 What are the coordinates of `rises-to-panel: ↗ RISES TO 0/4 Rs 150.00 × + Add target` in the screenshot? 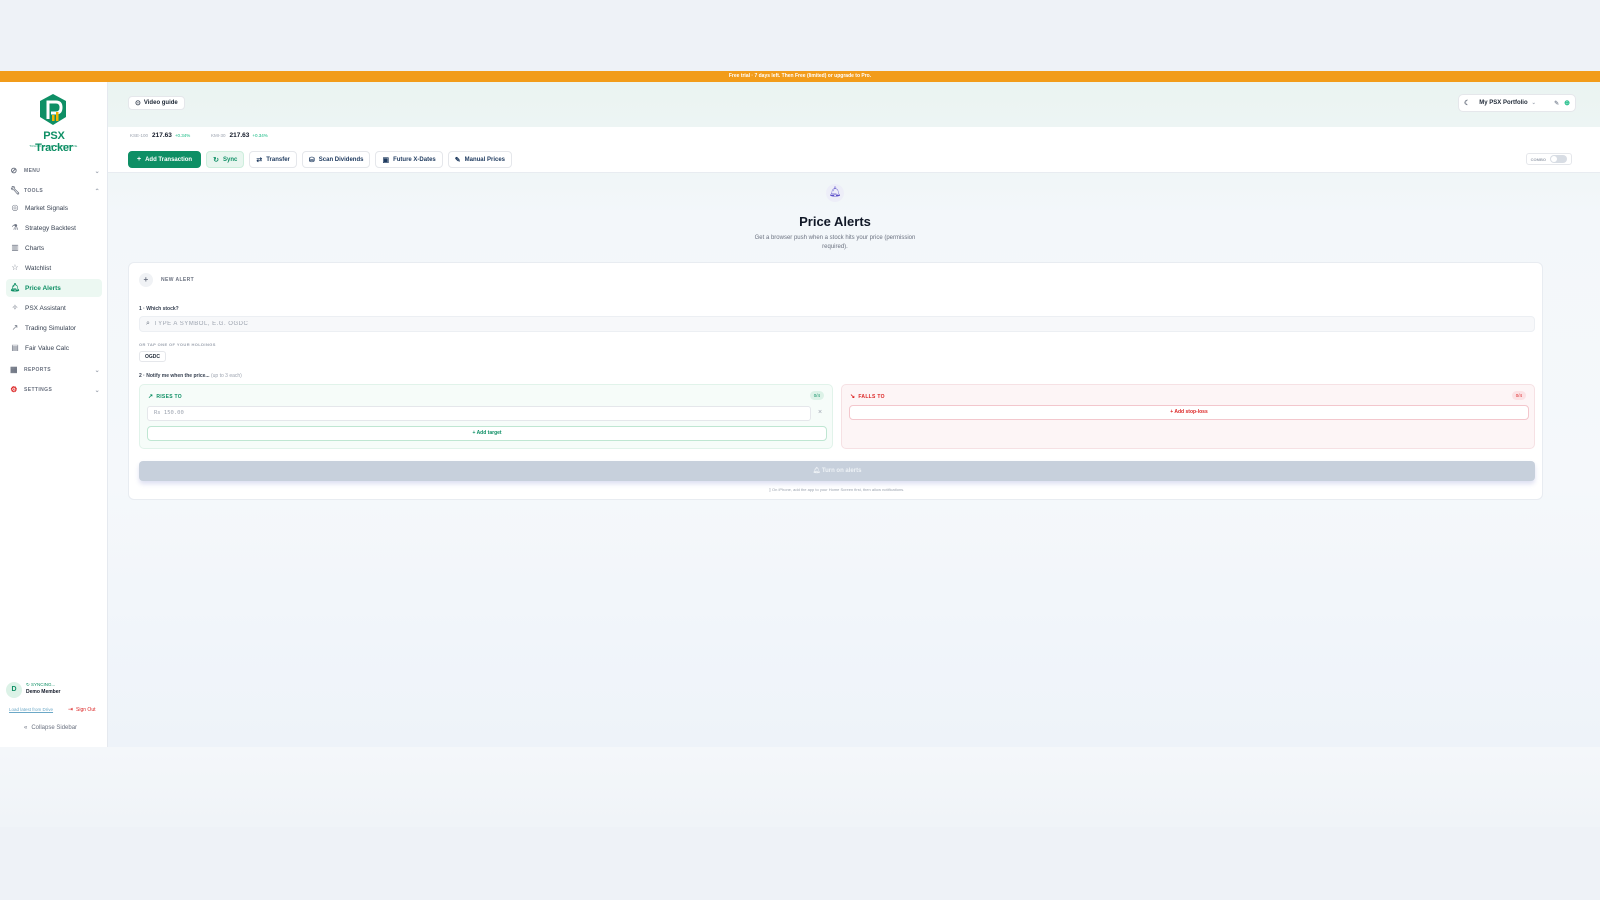 It's located at (486, 416).